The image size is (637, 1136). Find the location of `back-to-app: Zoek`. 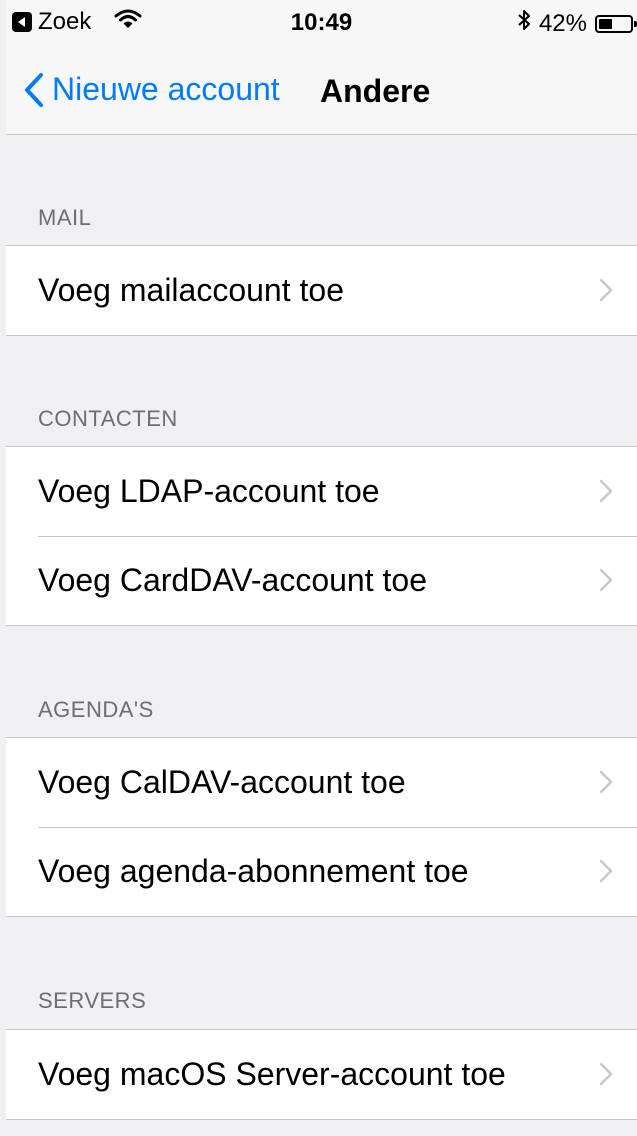

back-to-app: Zoek is located at coordinates (51, 22).